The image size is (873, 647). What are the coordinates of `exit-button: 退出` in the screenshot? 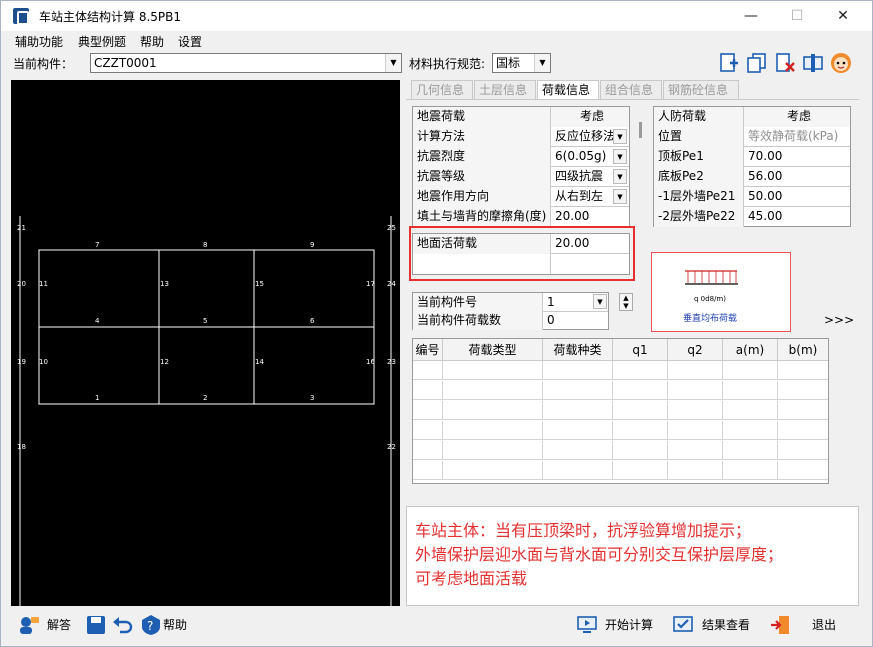 It's located at (824, 624).